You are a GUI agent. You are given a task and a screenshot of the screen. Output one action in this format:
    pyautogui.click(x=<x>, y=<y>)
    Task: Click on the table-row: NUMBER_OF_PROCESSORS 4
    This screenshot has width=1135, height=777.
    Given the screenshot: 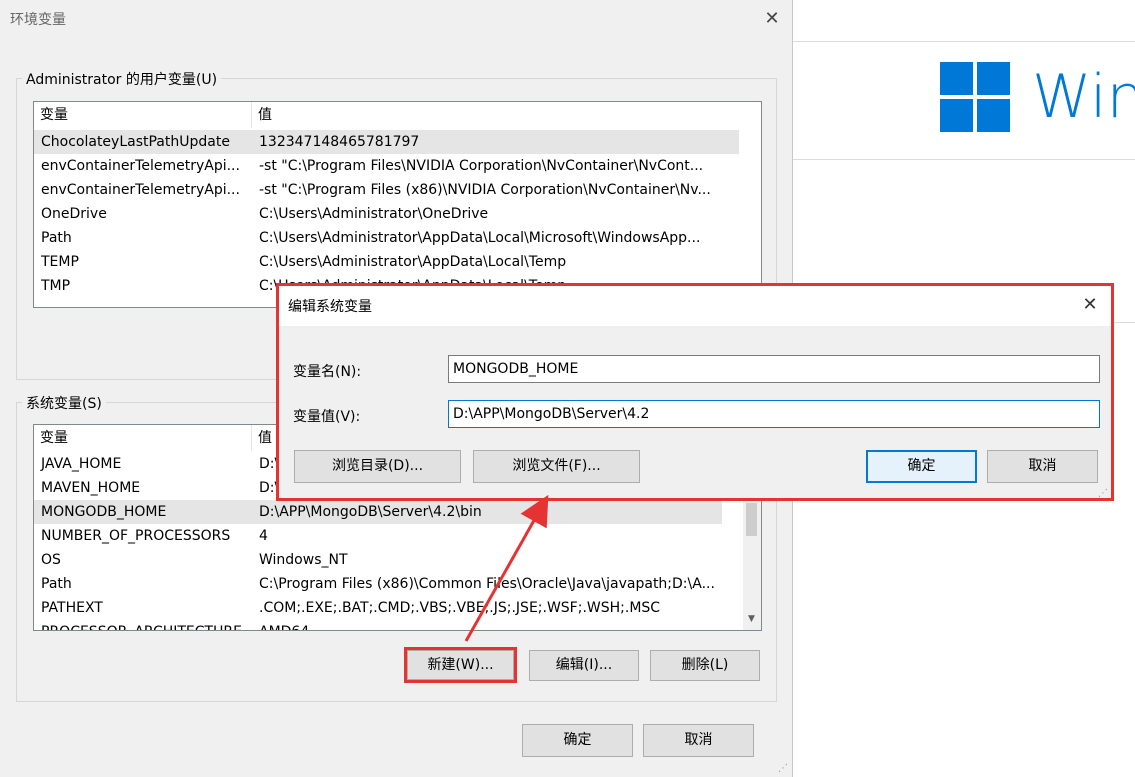 What is the action you would take?
    pyautogui.click(x=378, y=536)
    